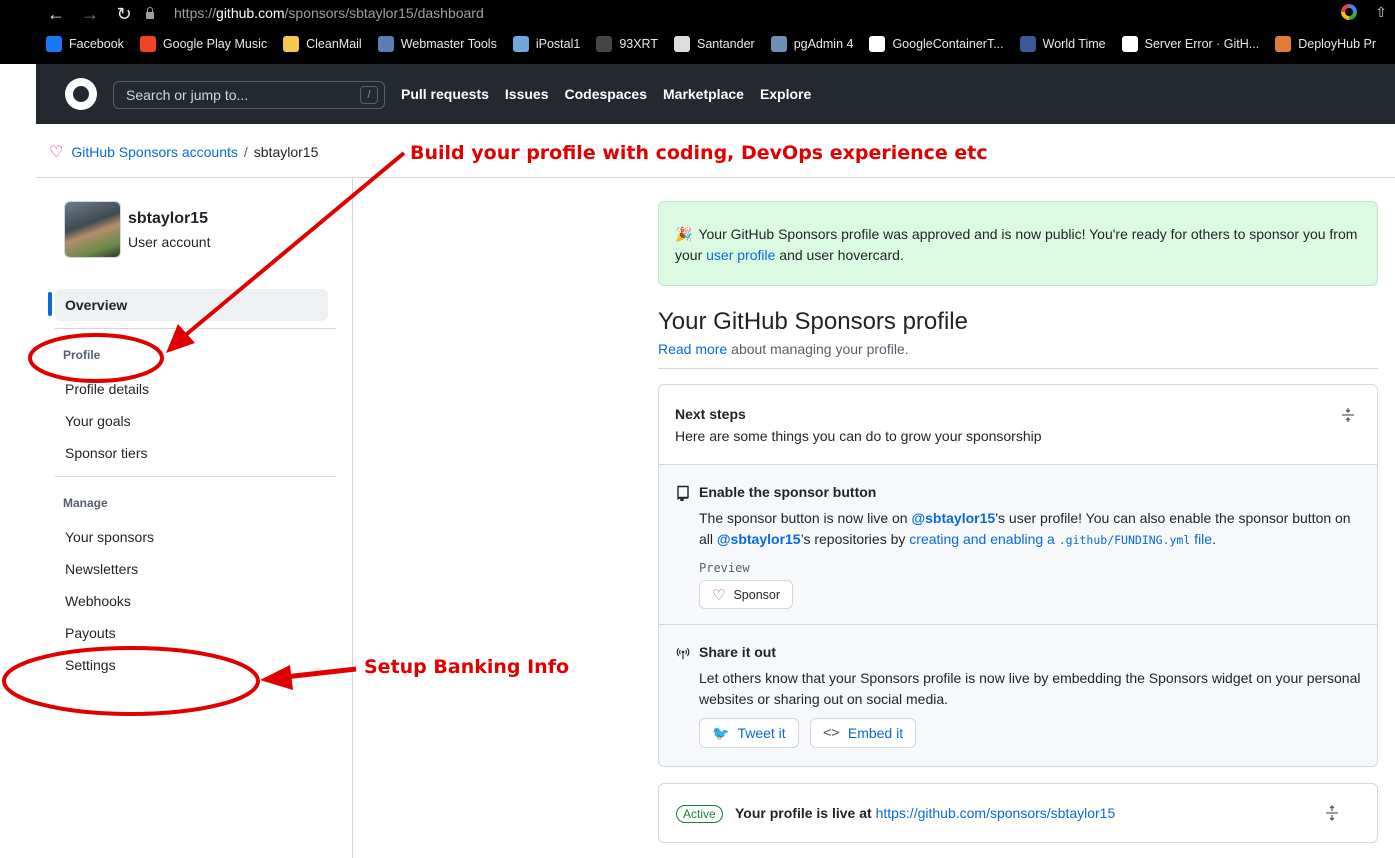 The image size is (1395, 858). What do you see at coordinates (109, 537) in the screenshot?
I see `sidebar-item-your-sponsors: Your sponsors` at bounding box center [109, 537].